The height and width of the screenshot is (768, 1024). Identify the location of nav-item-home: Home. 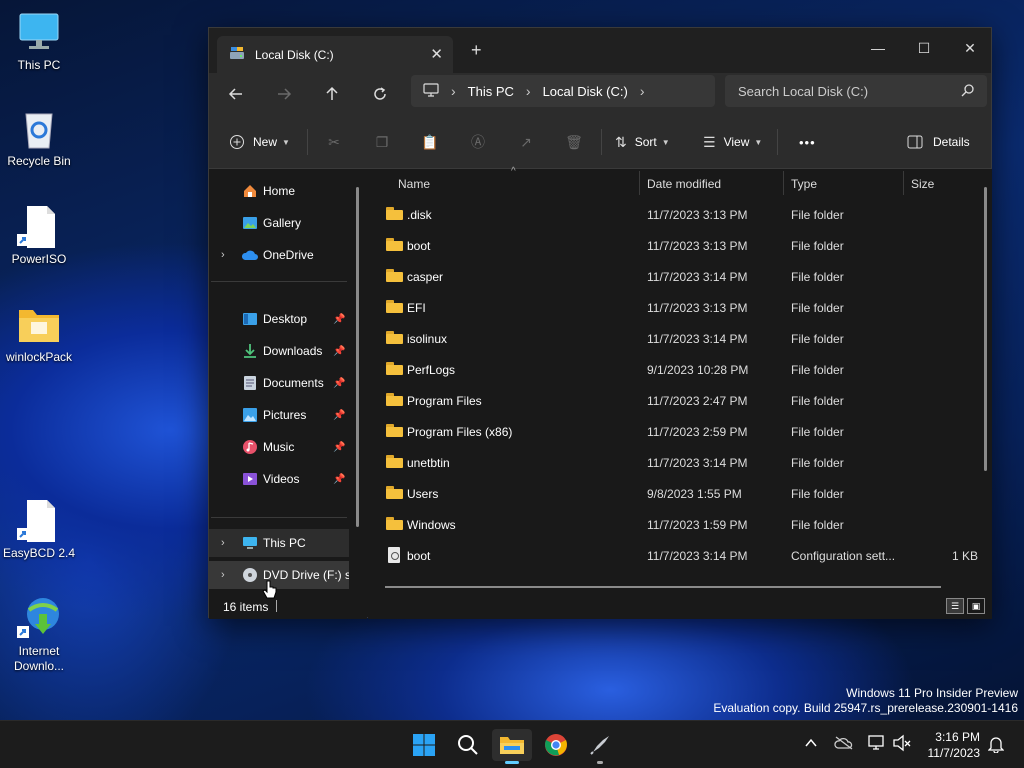
(279, 191).